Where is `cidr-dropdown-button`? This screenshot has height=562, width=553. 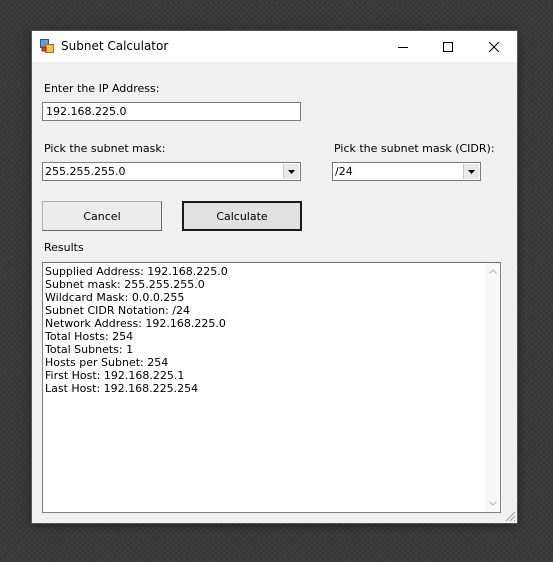
cidr-dropdown-button is located at coordinates (471, 171).